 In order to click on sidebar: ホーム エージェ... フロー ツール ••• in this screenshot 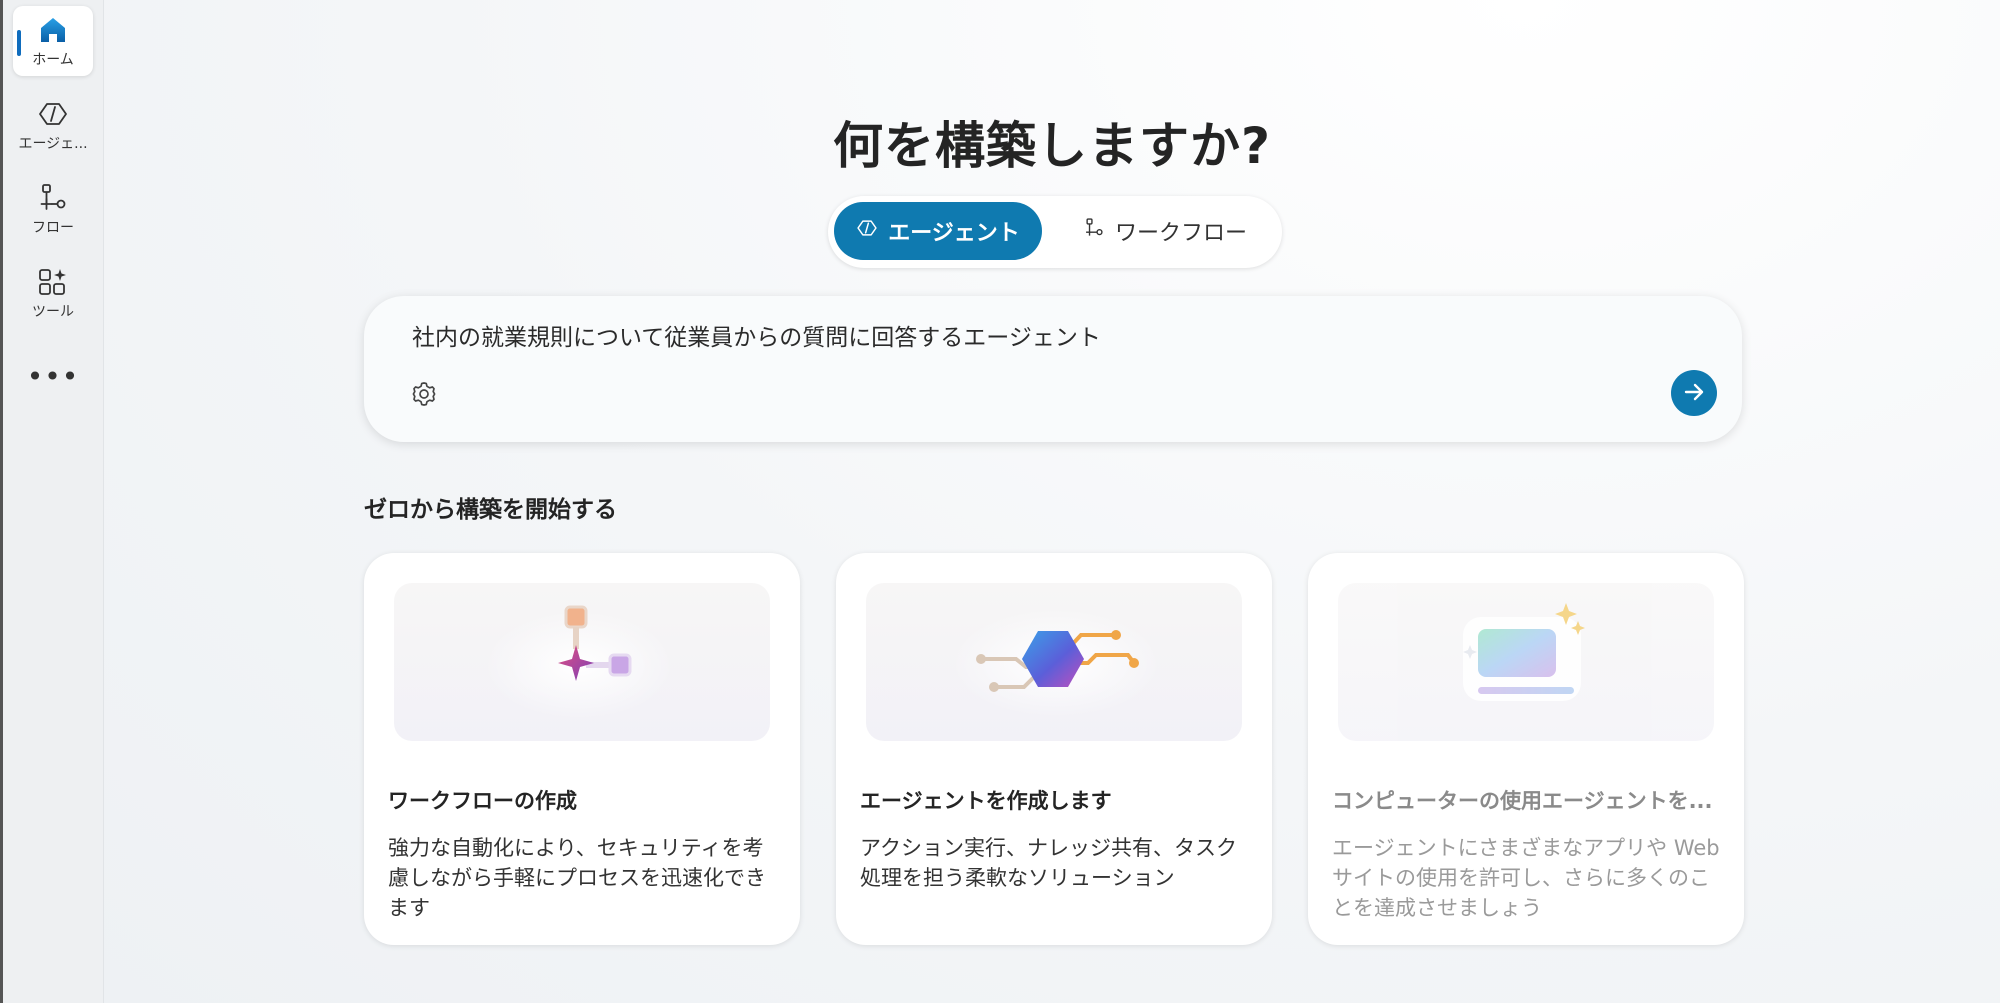, I will do `click(53, 501)`.